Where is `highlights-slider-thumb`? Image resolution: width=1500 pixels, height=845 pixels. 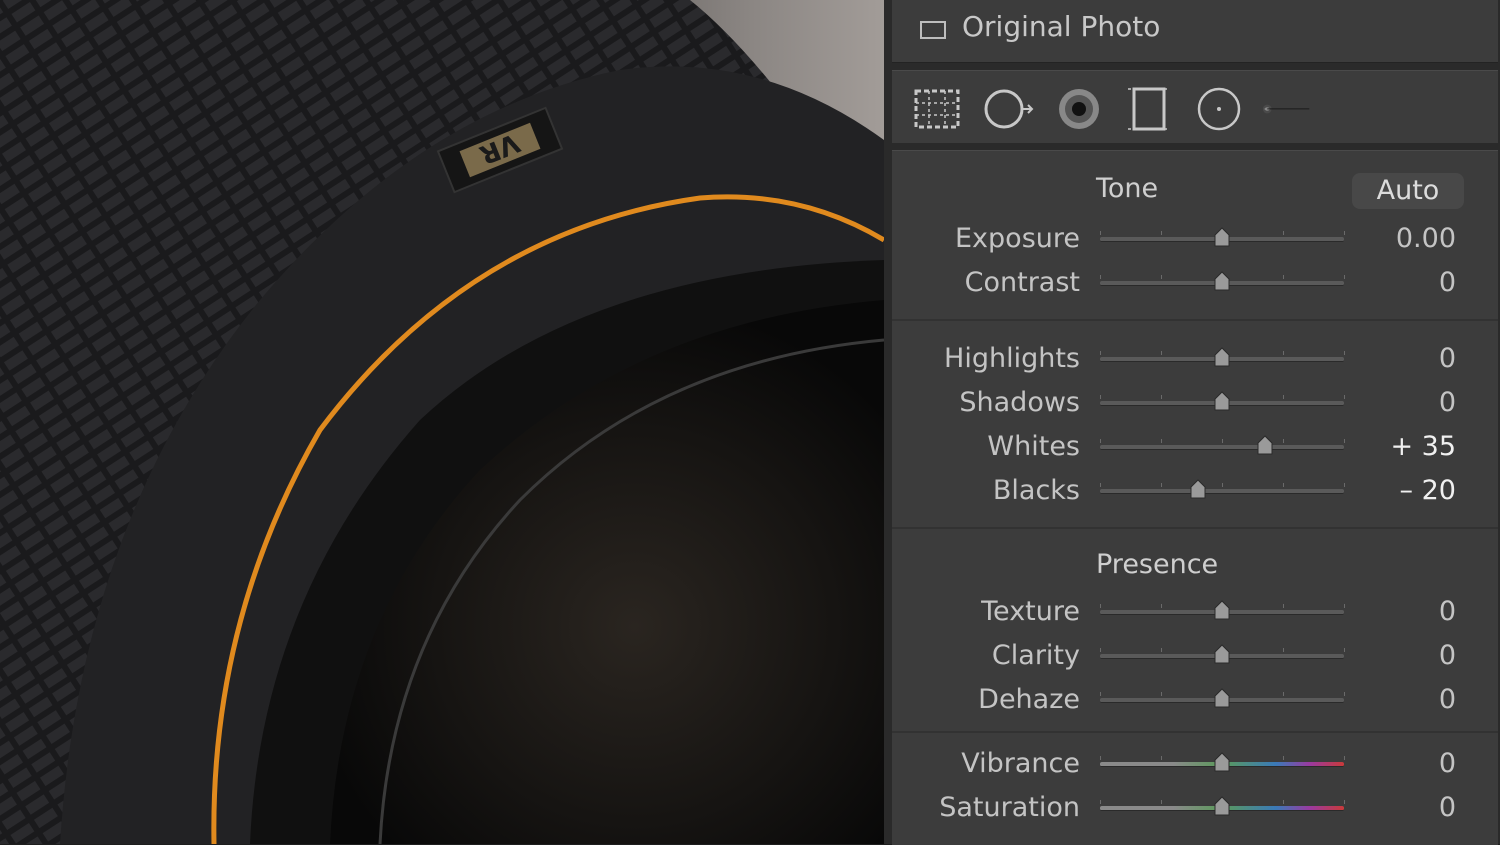 highlights-slider-thumb is located at coordinates (1222, 357).